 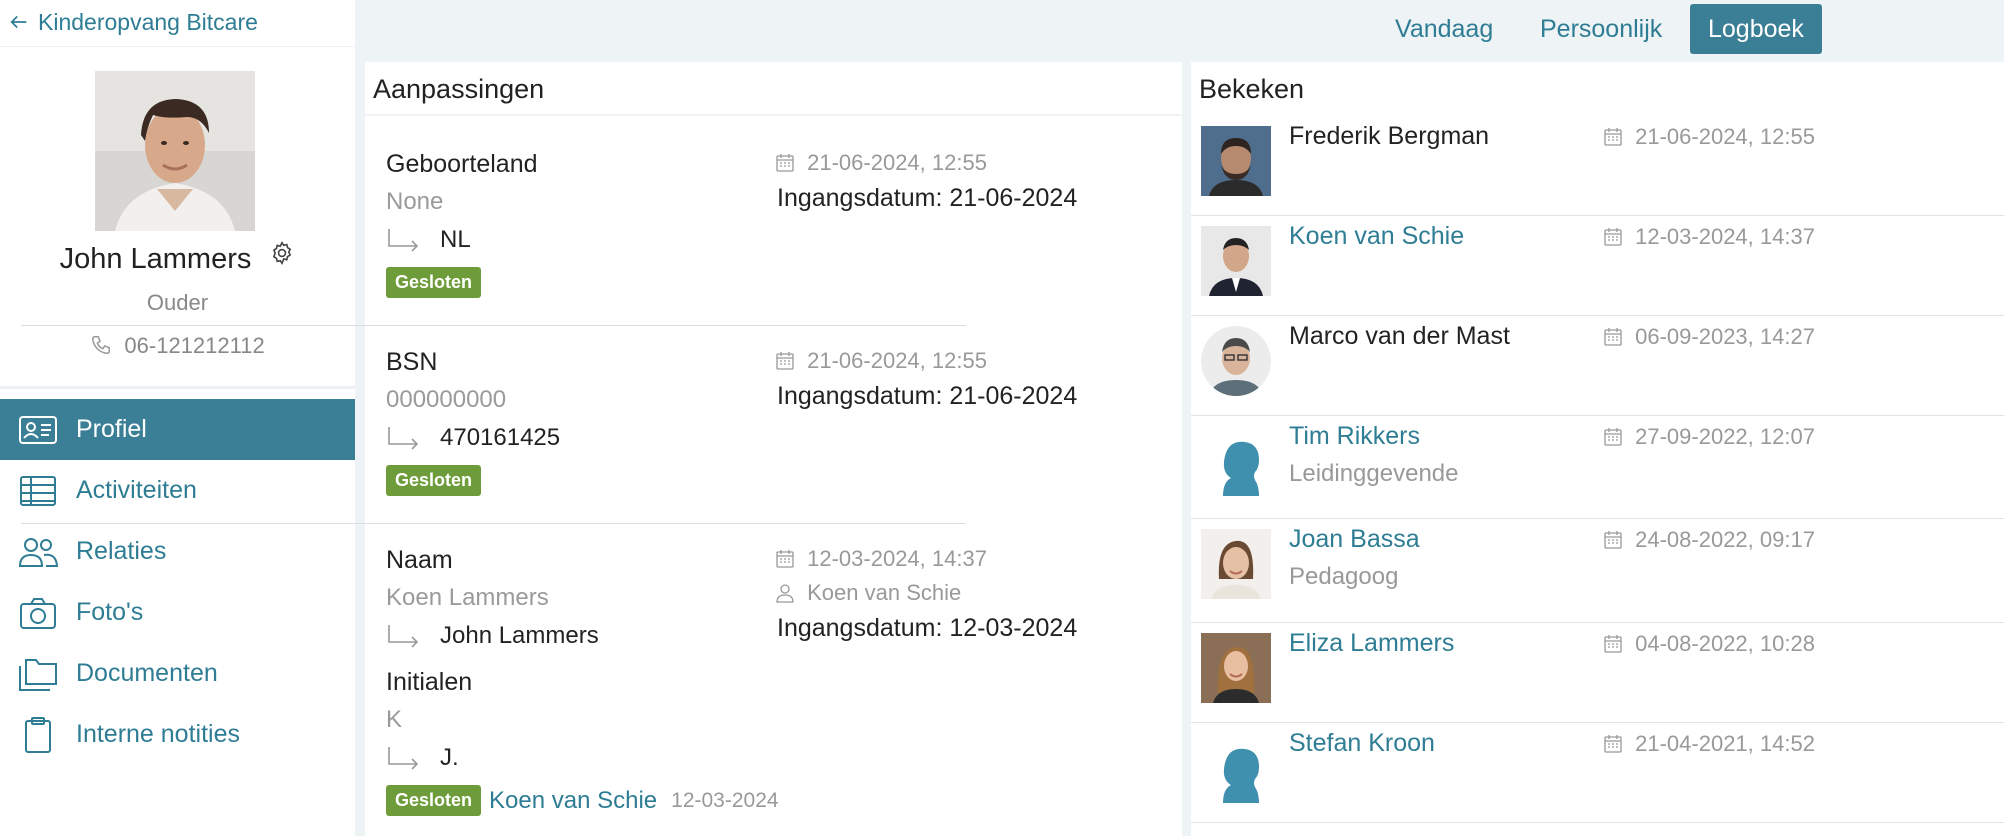 I want to click on sidebar-item-interne-notities: Interne notities, so click(x=177, y=734).